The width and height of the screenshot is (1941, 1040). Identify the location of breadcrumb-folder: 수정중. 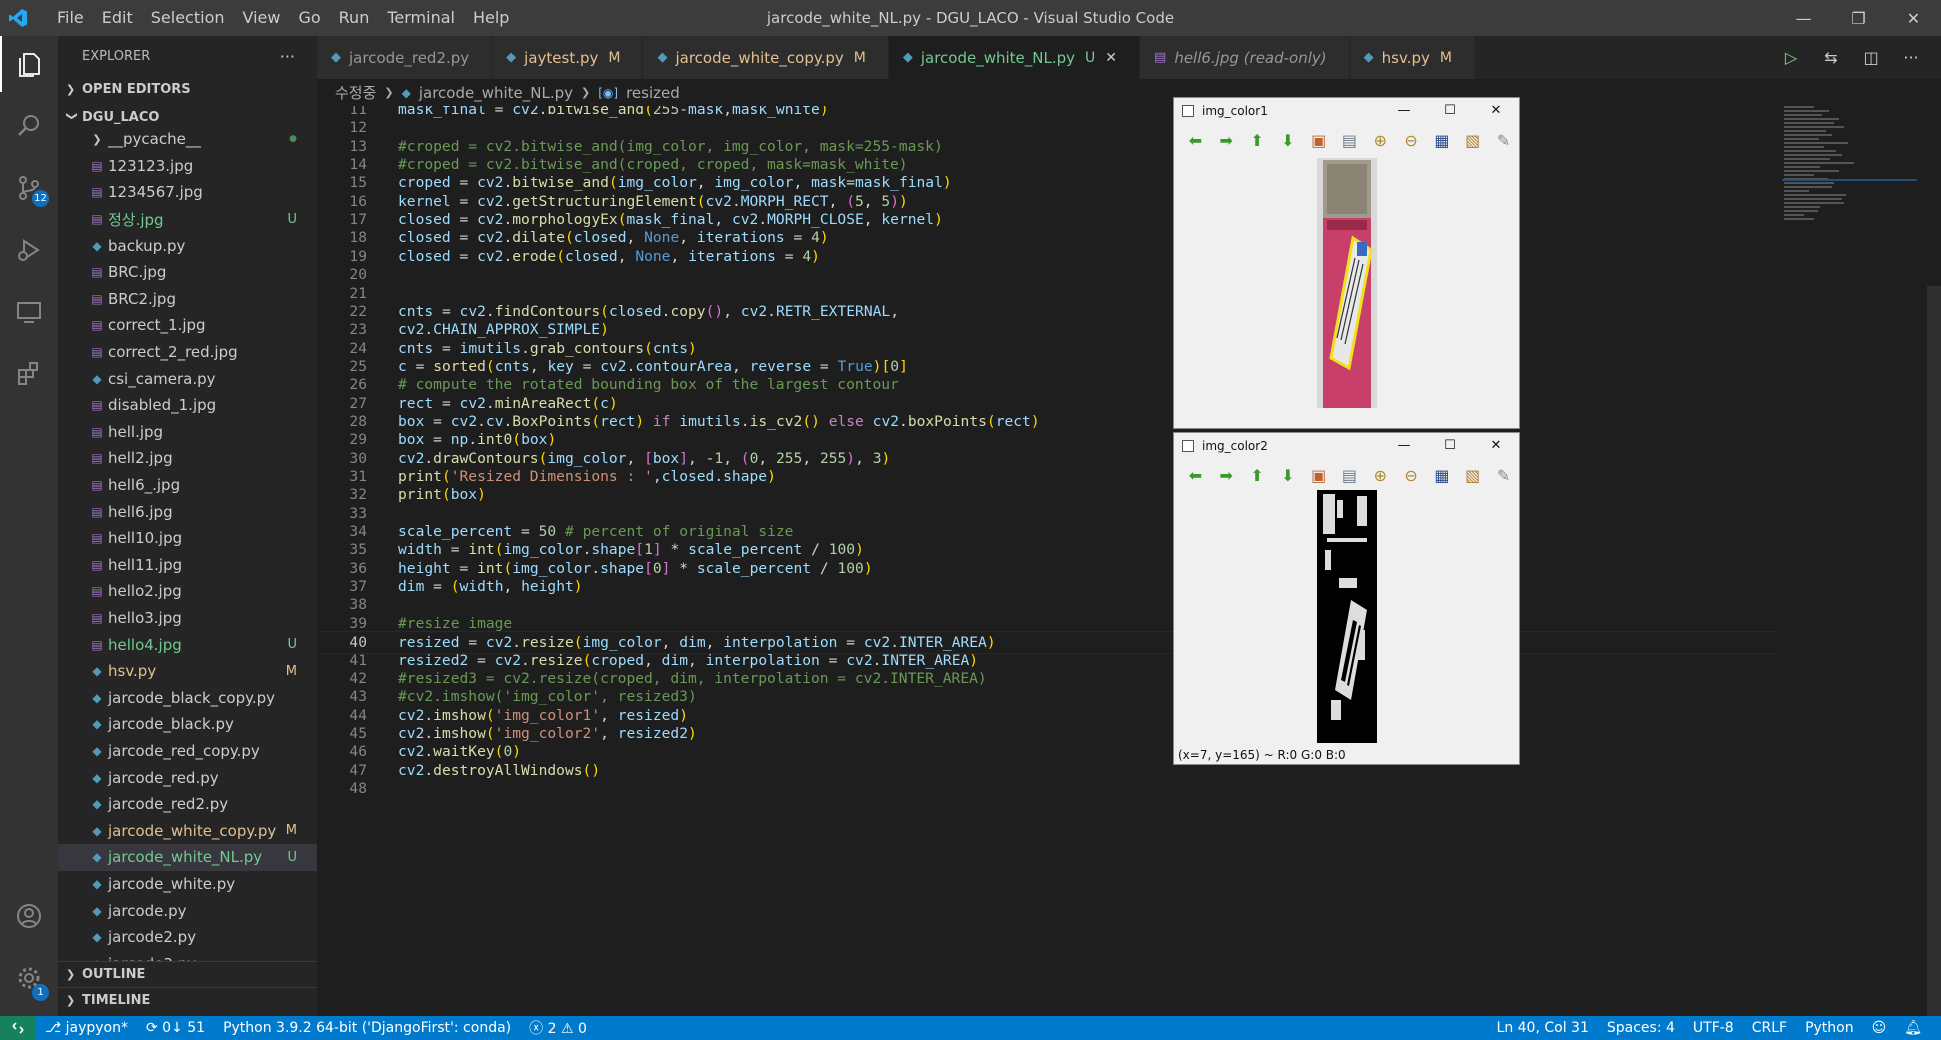
(355, 92).